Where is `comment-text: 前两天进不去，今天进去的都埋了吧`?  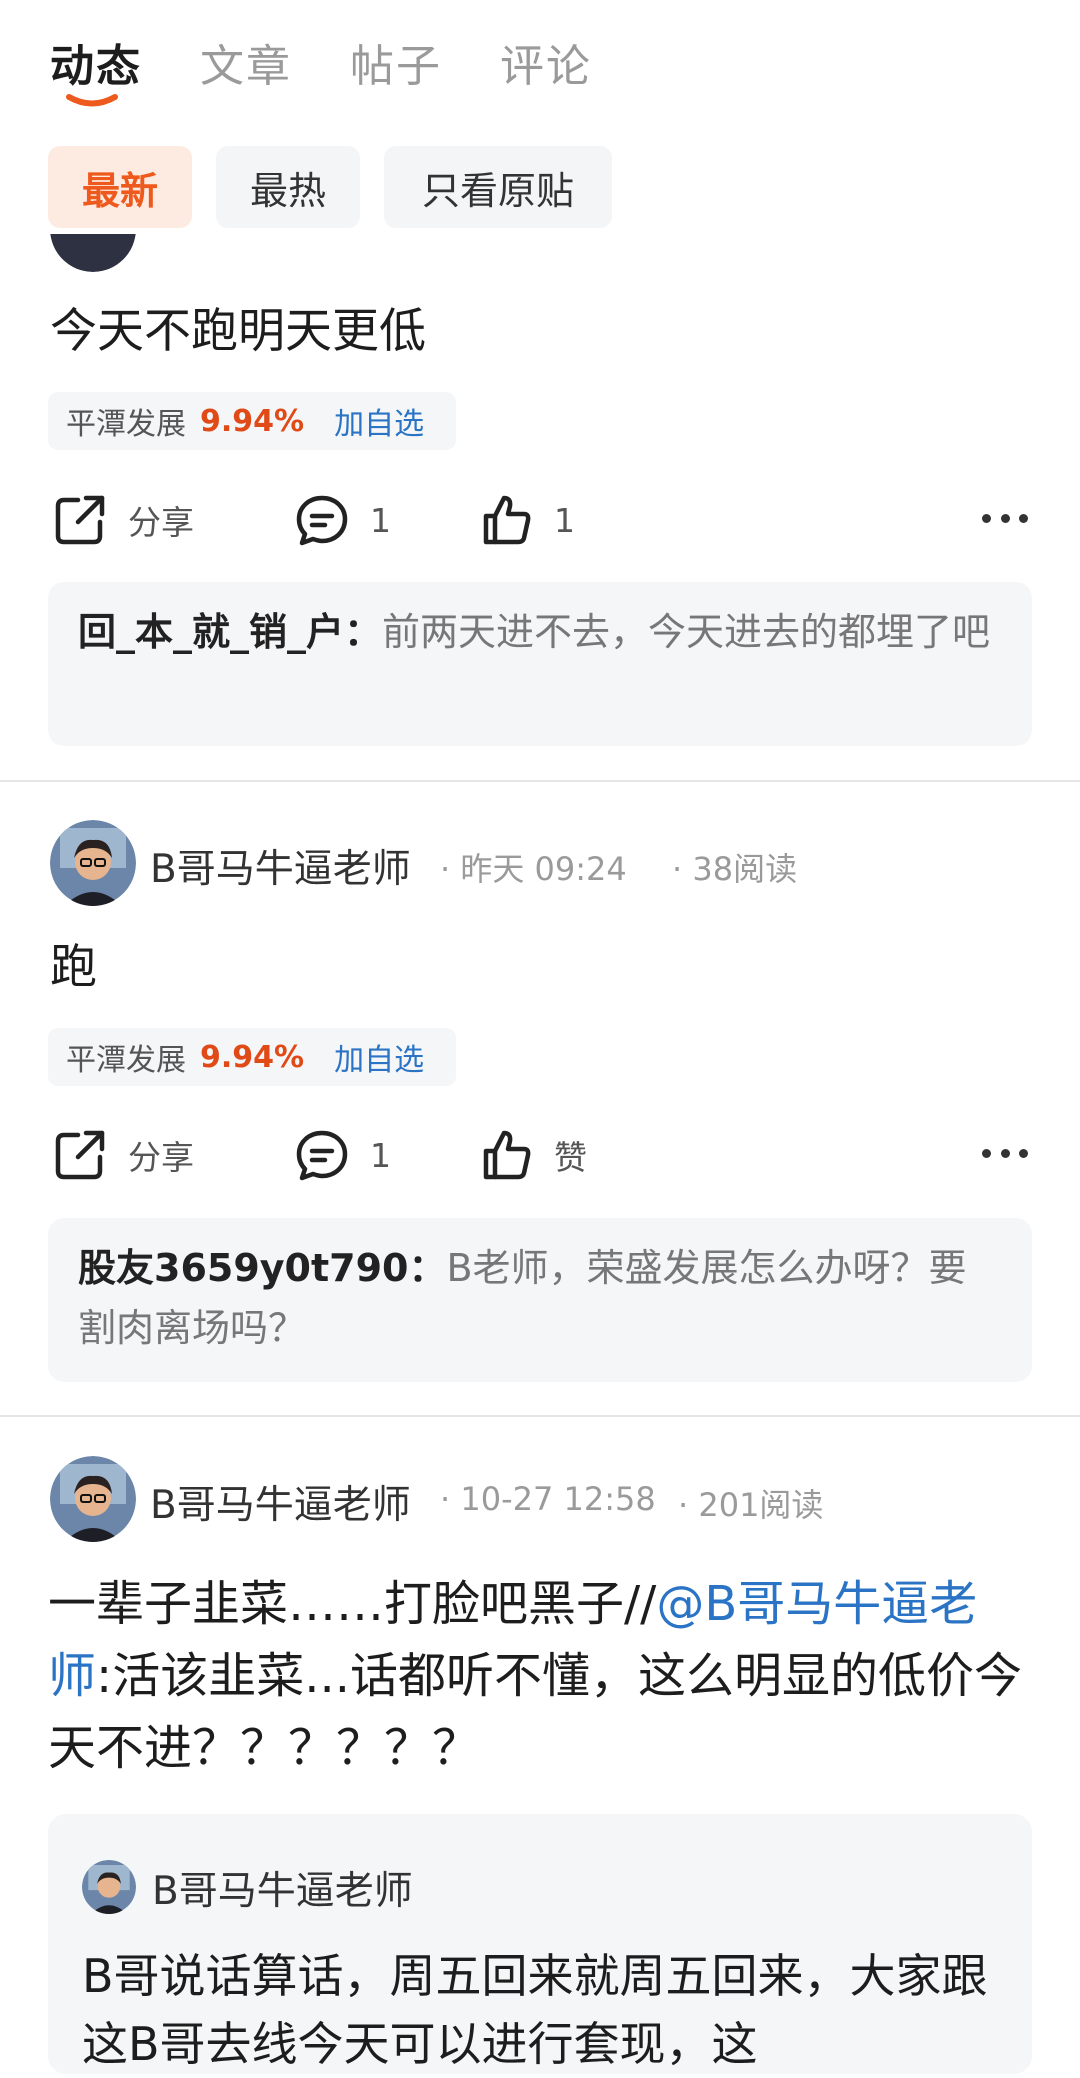
comment-text: 前两天进不去，今天进去的都埋了吧 is located at coordinates (686, 632).